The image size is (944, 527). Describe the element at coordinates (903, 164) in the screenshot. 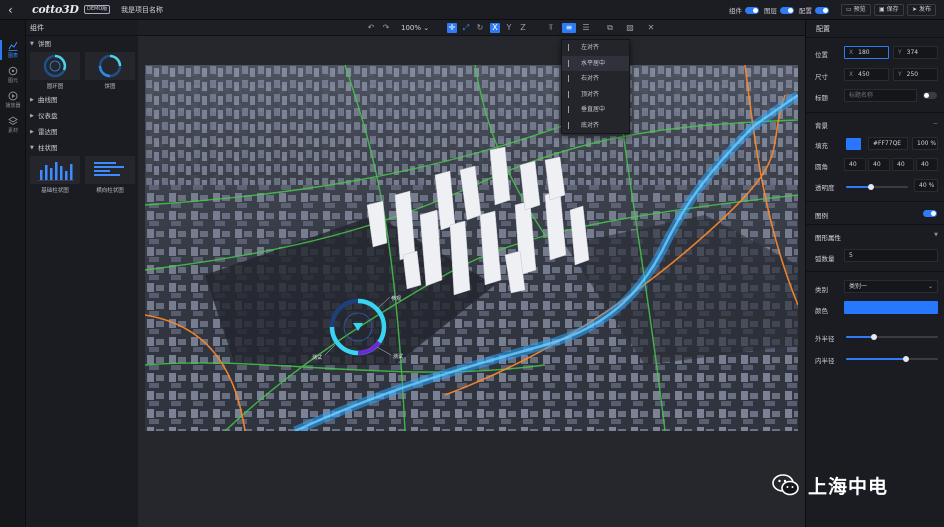

I see `radius-br-input: 40` at that location.